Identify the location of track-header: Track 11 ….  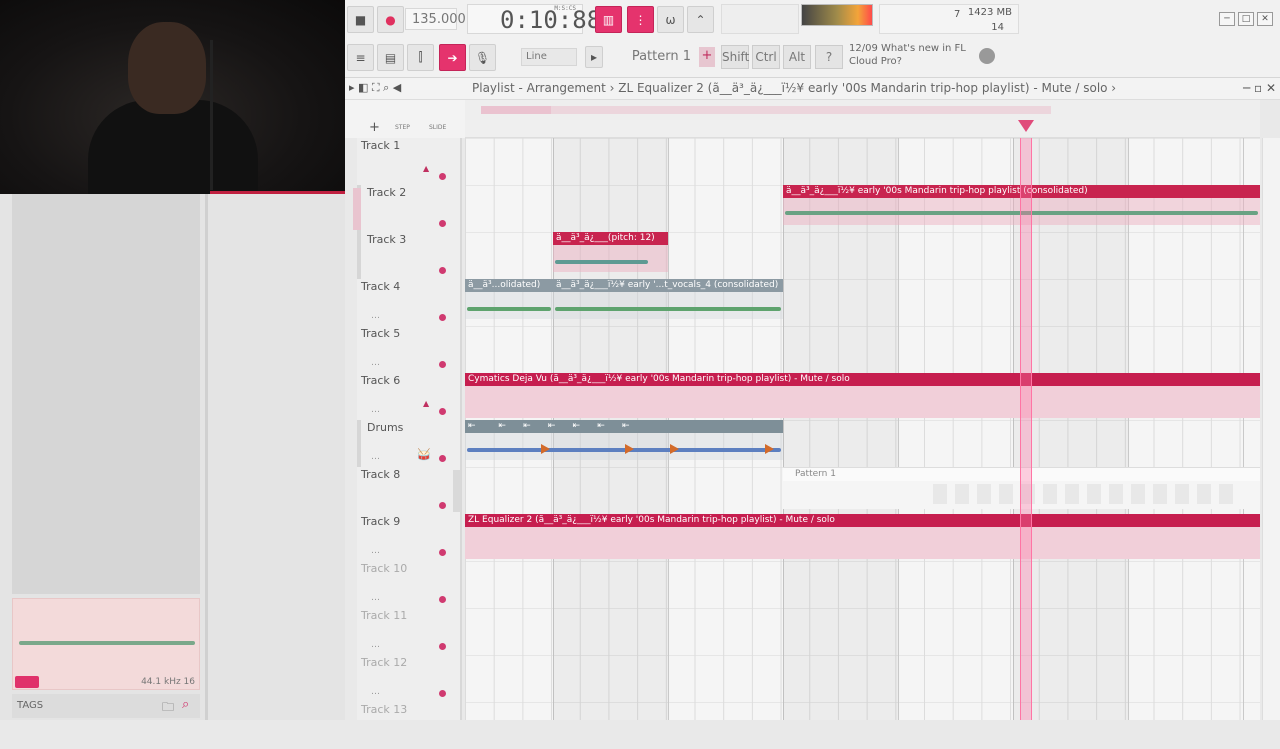
(409, 631).